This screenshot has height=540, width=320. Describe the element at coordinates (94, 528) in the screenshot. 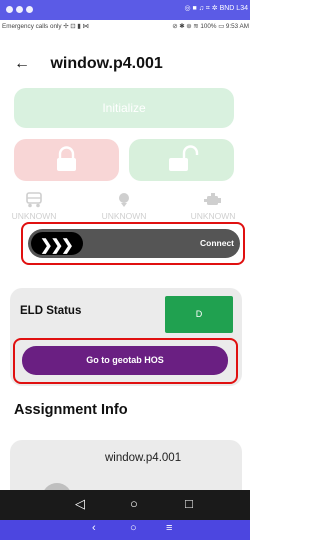

I see `host-back-icon: ‹` at that location.